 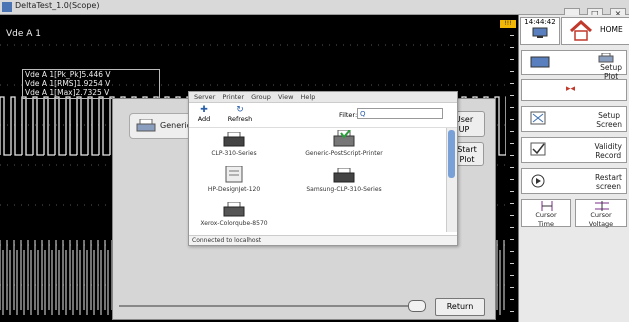 I want to click on app-icon, so click(x=7, y=7).